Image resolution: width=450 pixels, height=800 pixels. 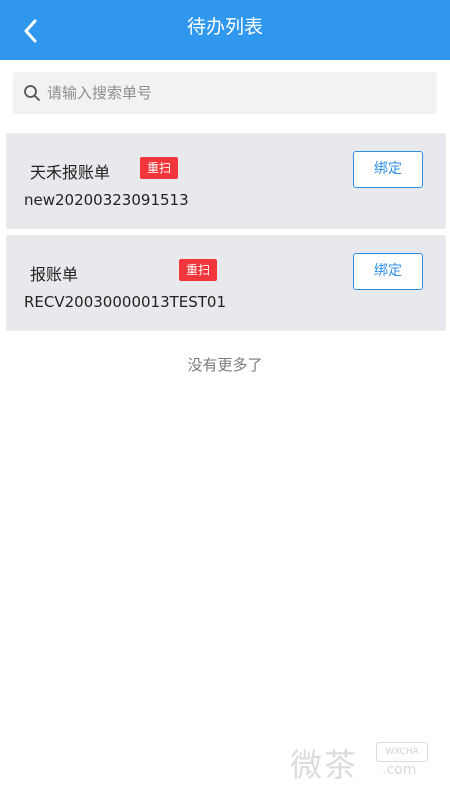 I want to click on item-title: 报账单, so click(x=54, y=274).